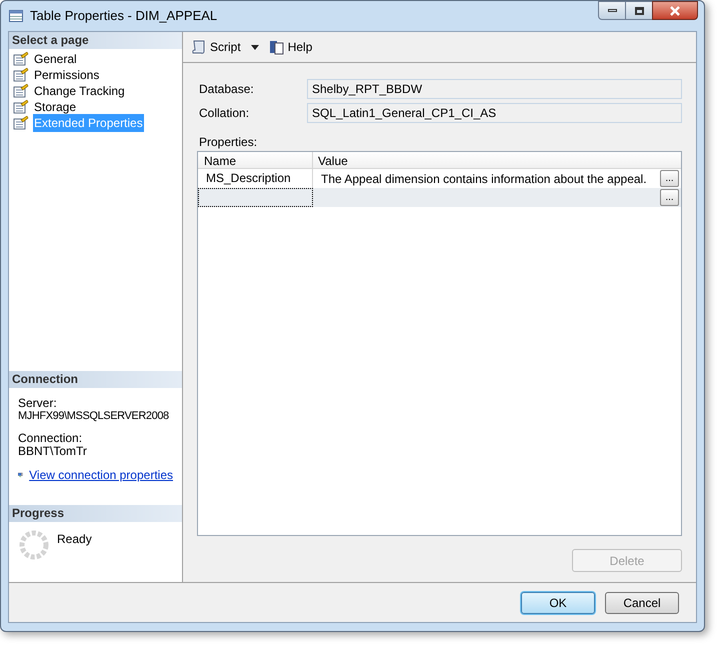  What do you see at coordinates (276, 47) in the screenshot?
I see `help-book-icon` at bounding box center [276, 47].